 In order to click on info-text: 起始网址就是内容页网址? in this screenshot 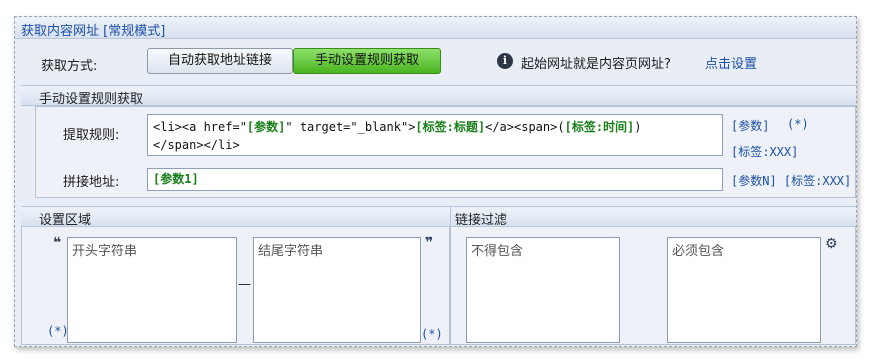, I will do `click(596, 64)`.